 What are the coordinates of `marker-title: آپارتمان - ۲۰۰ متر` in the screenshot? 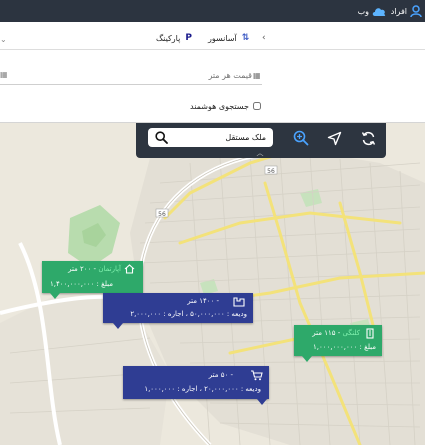 It's located at (94, 269).